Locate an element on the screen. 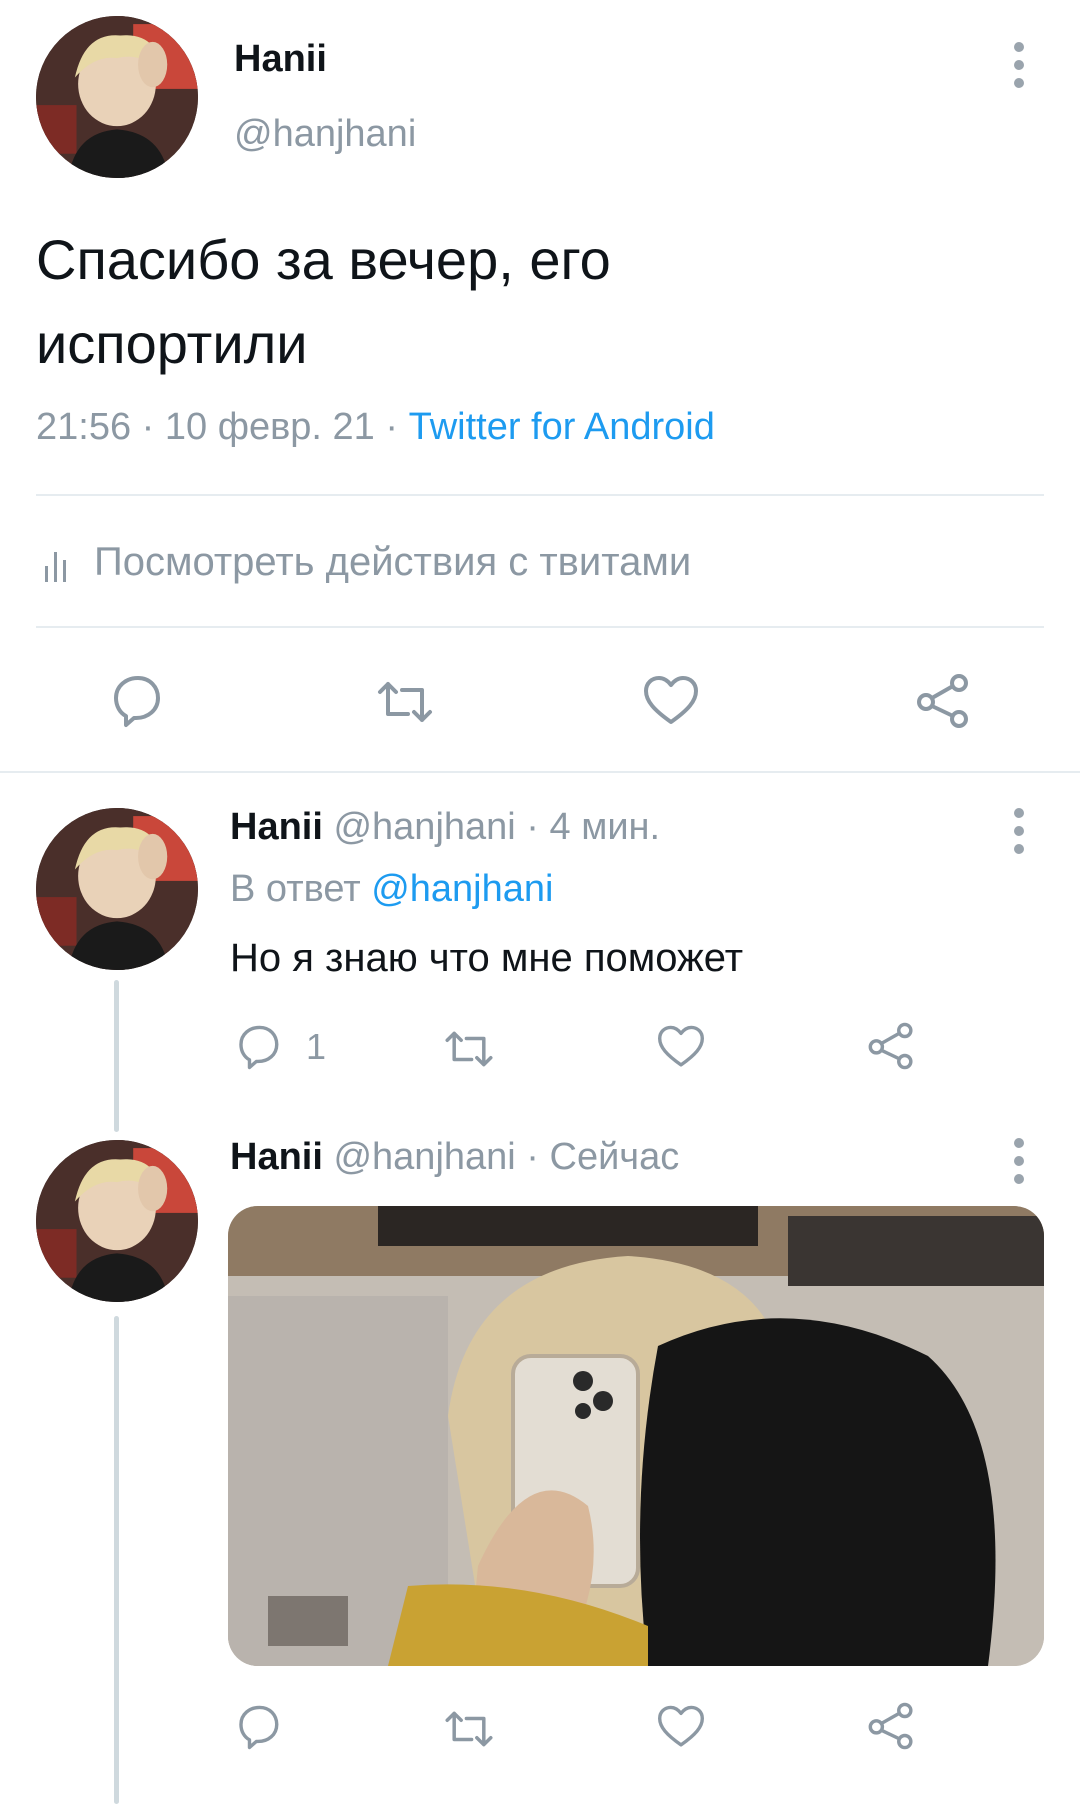 The image size is (1080, 1804). reply-to-line: В ответ @hanjhani is located at coordinates (391, 889).